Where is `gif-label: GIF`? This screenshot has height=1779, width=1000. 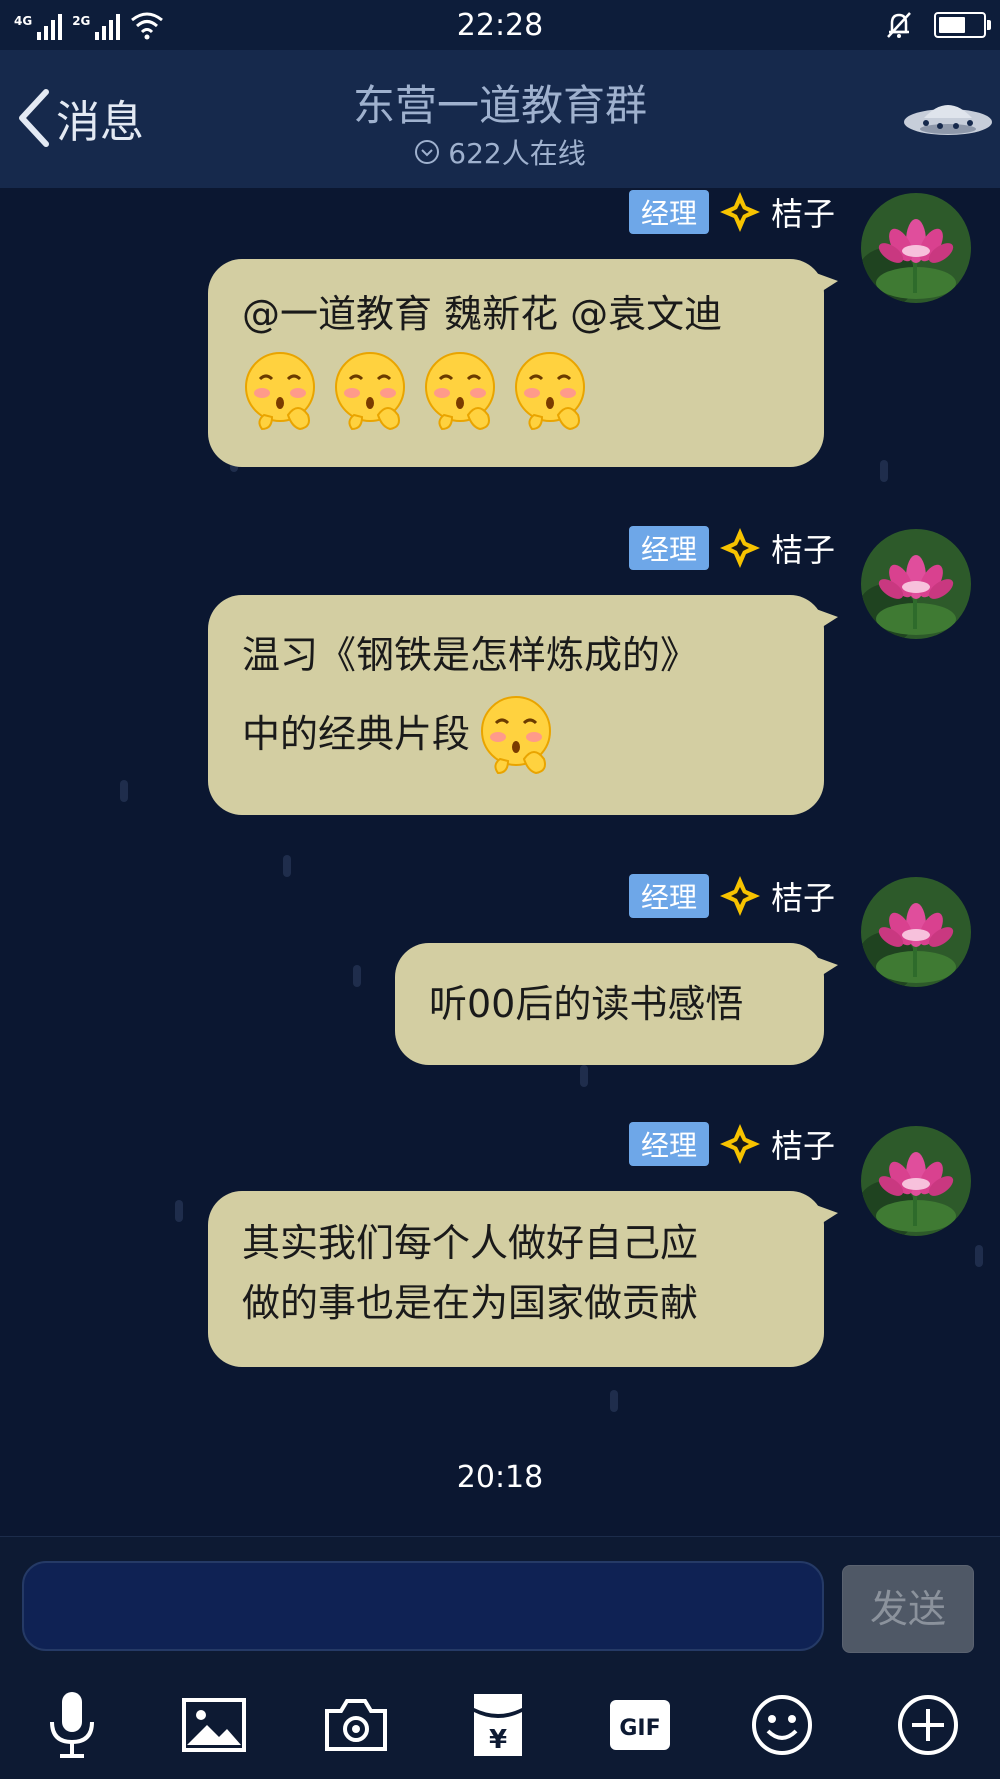 gif-label: GIF is located at coordinates (639, 1728).